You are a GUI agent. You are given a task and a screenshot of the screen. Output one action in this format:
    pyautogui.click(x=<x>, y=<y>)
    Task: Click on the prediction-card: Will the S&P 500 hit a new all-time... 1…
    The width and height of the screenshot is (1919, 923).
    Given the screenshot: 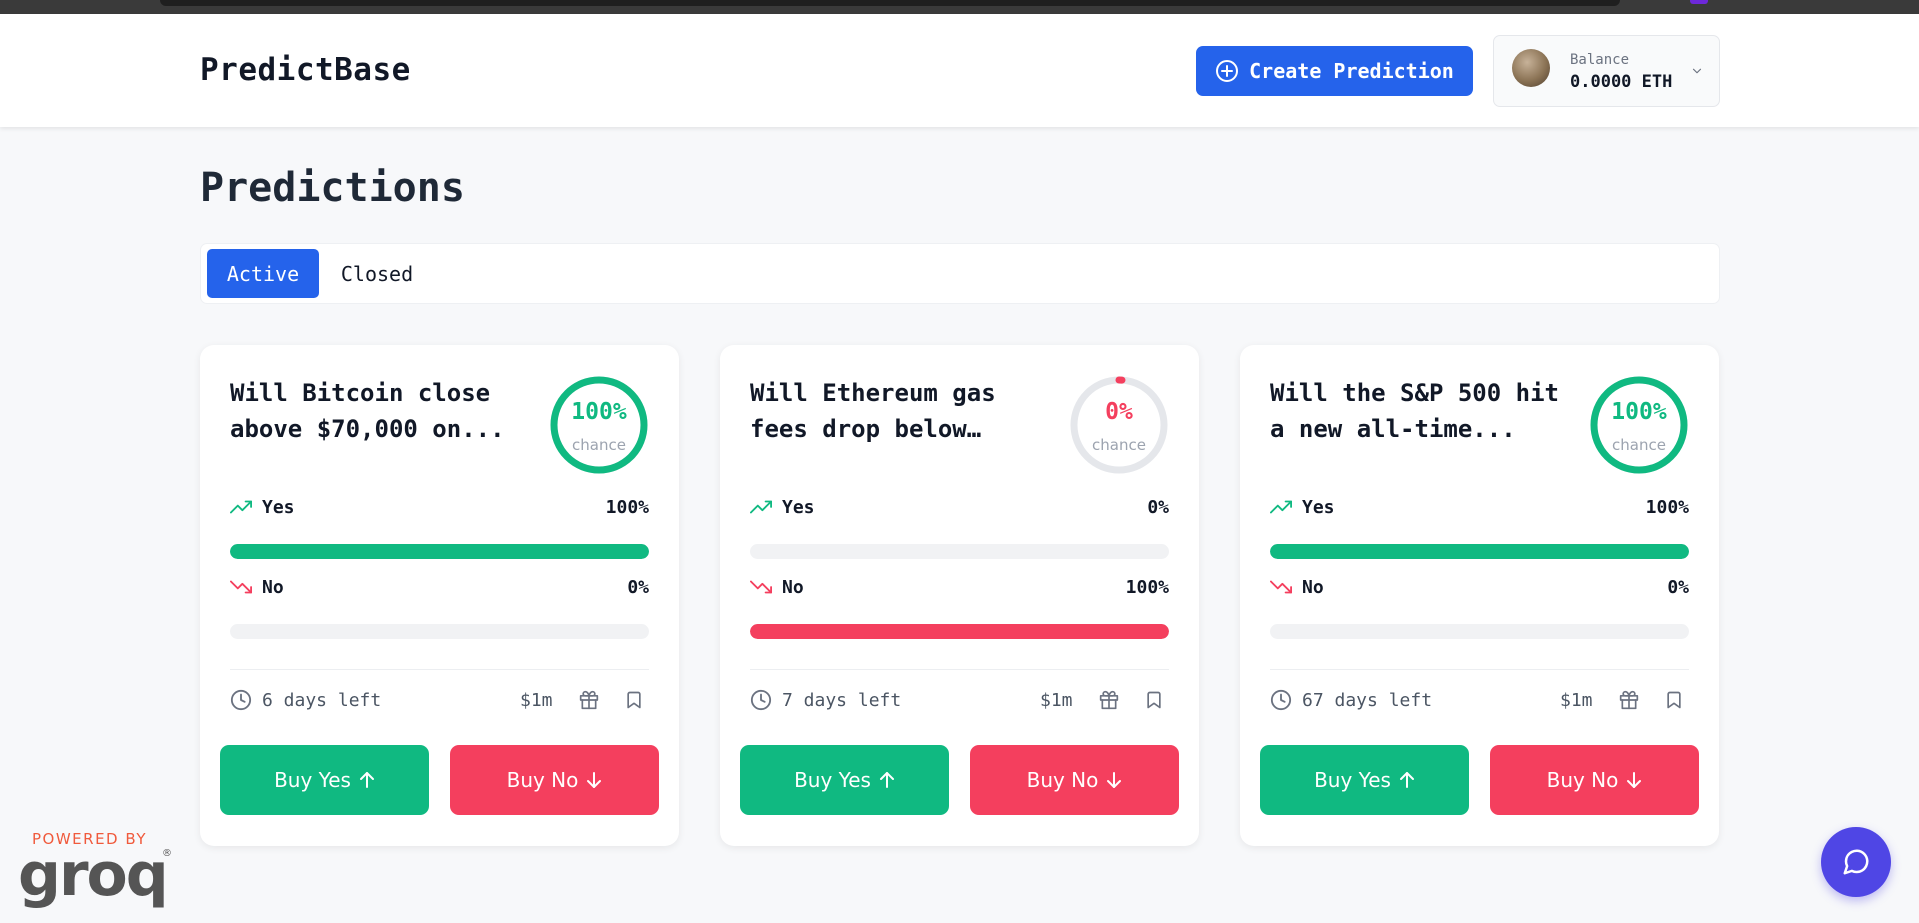 What is the action you would take?
    pyautogui.click(x=1479, y=595)
    